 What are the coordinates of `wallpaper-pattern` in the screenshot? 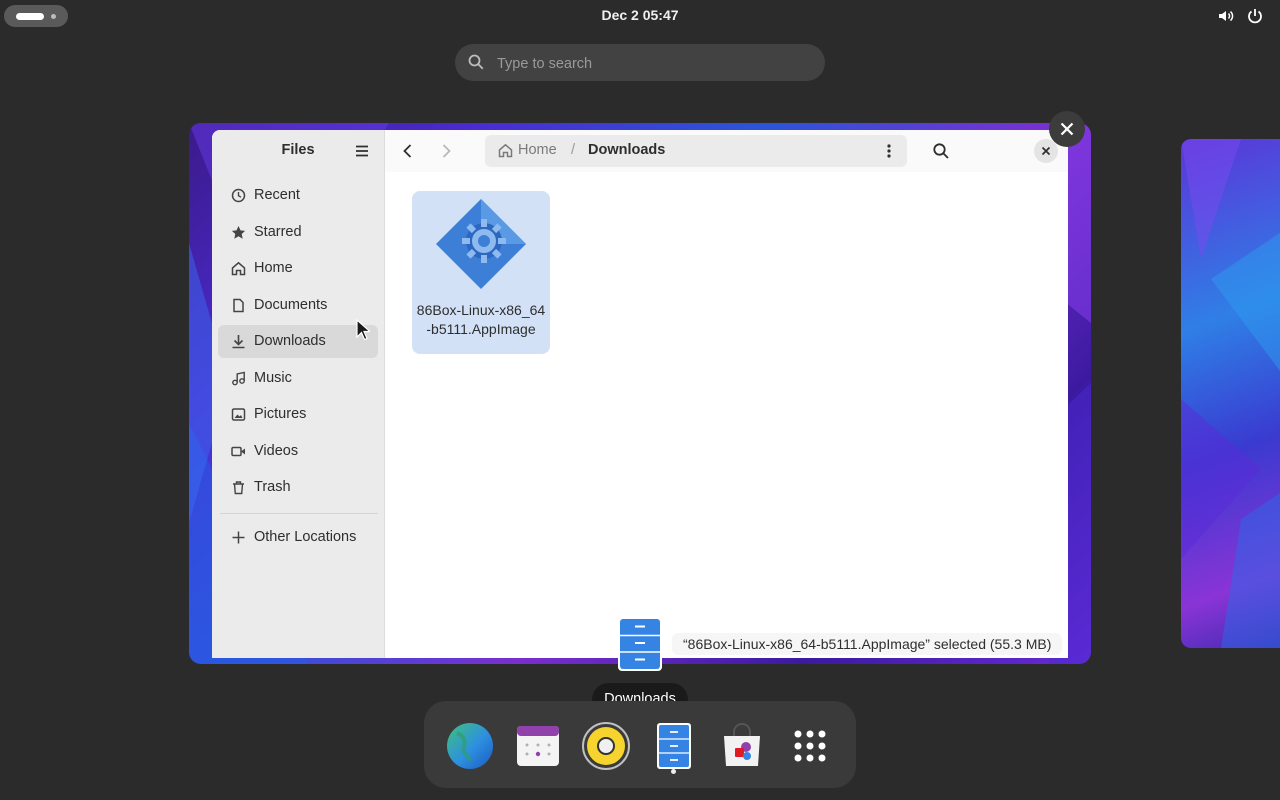 It's located at (1230, 393).